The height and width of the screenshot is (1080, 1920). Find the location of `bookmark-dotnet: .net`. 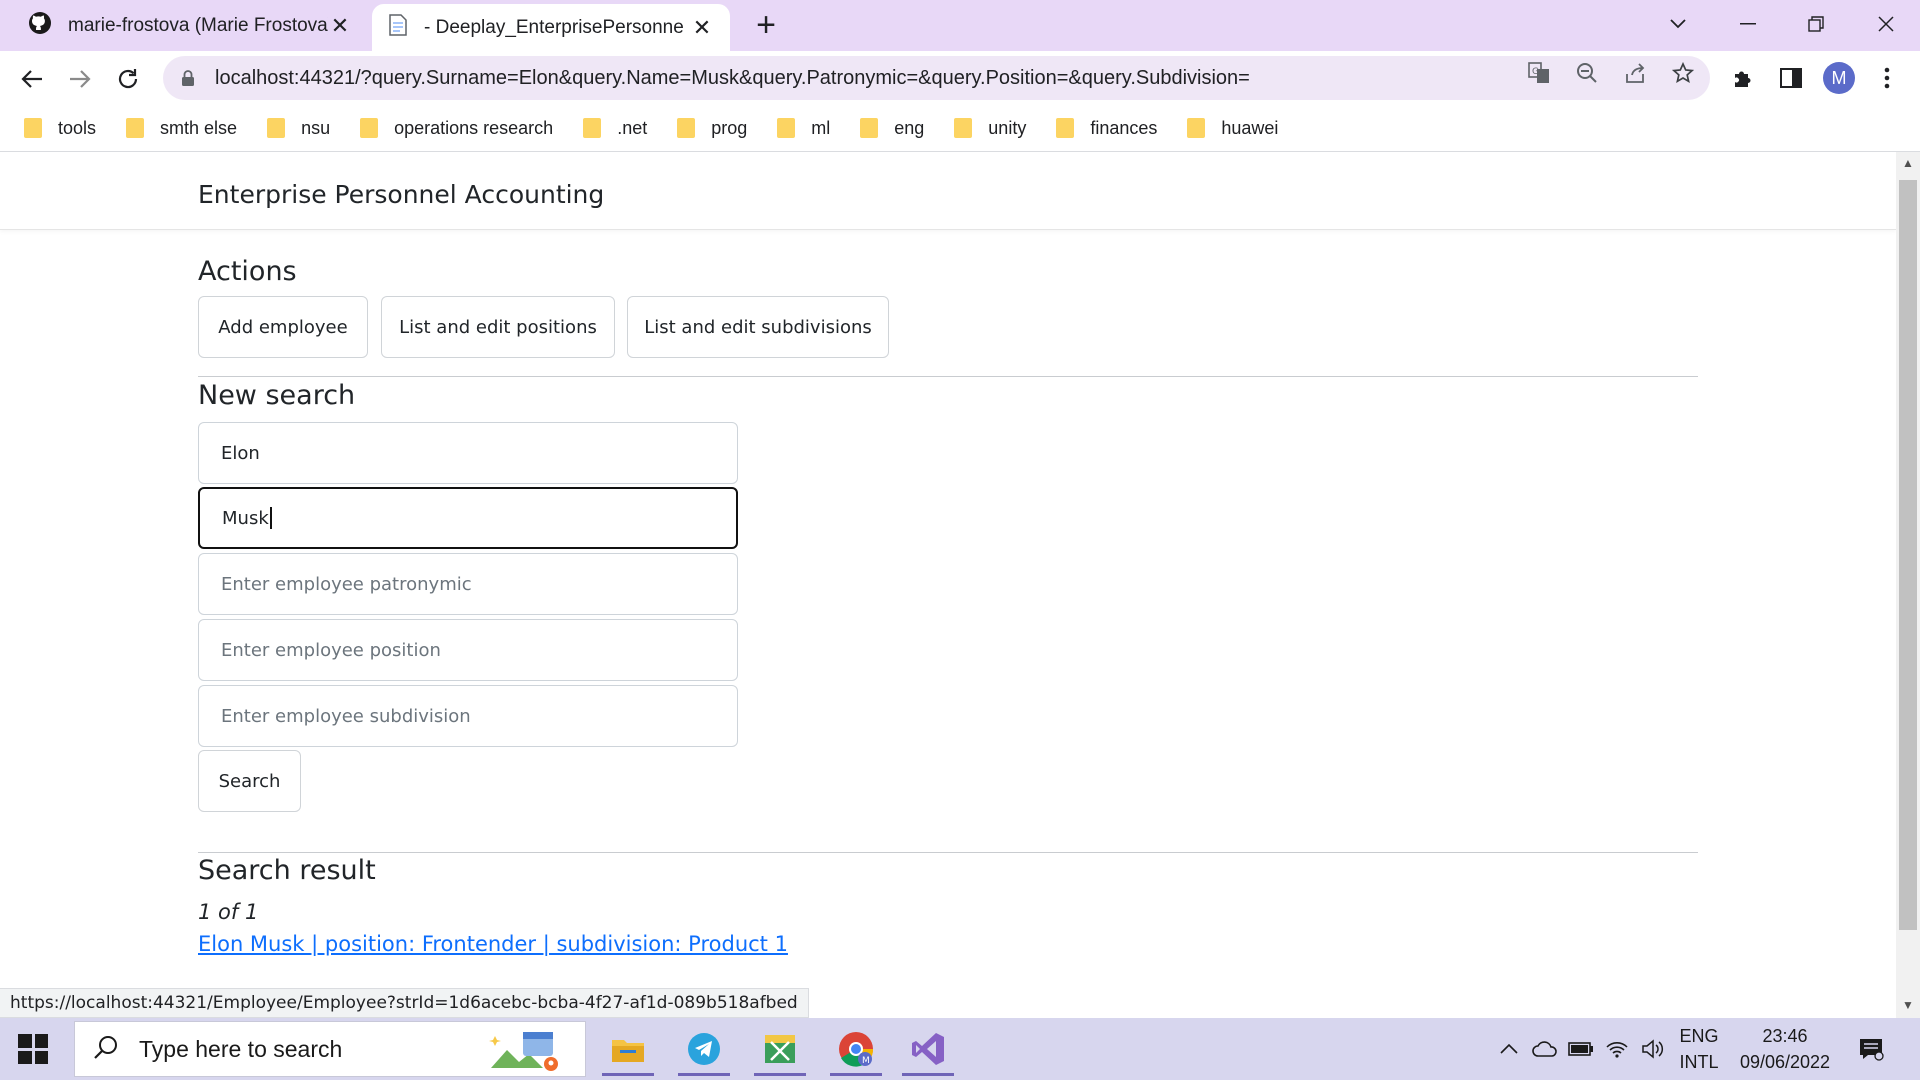

bookmark-dotnet: .net is located at coordinates (615, 128).